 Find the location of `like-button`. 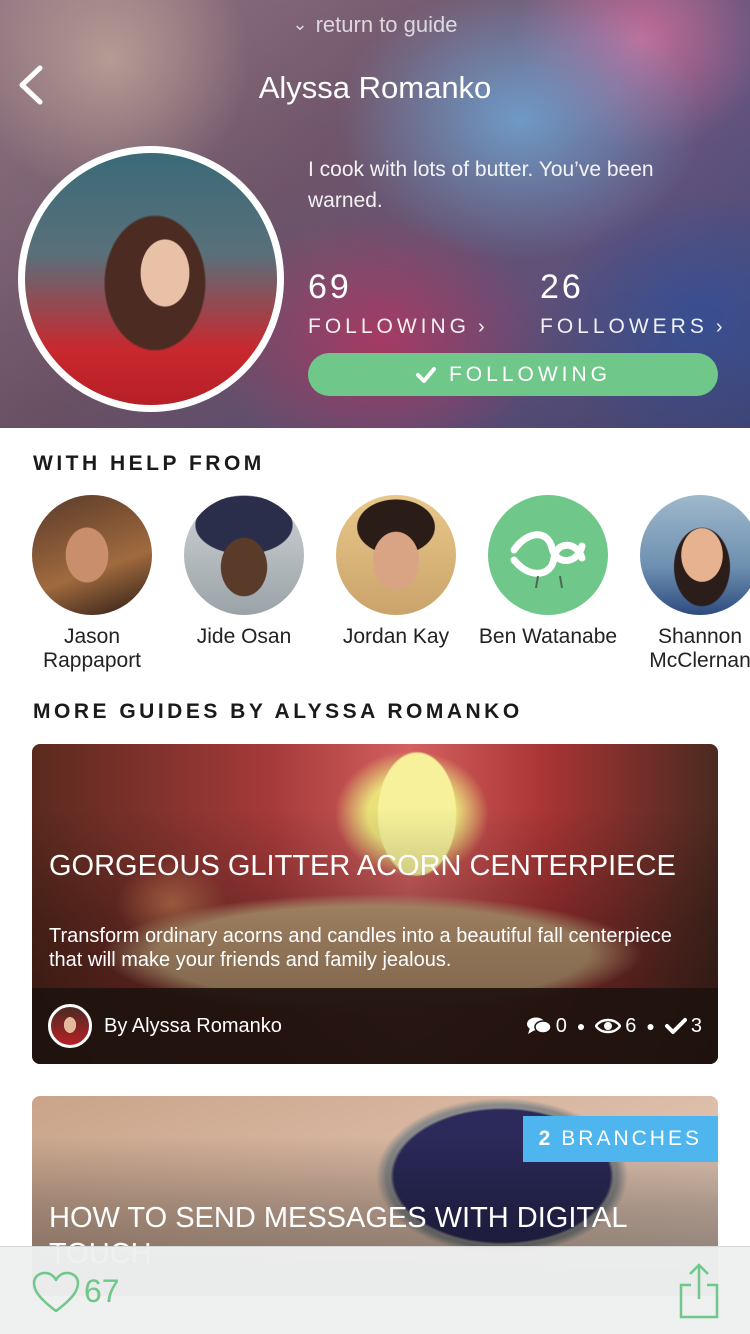

like-button is located at coordinates (56, 1293).